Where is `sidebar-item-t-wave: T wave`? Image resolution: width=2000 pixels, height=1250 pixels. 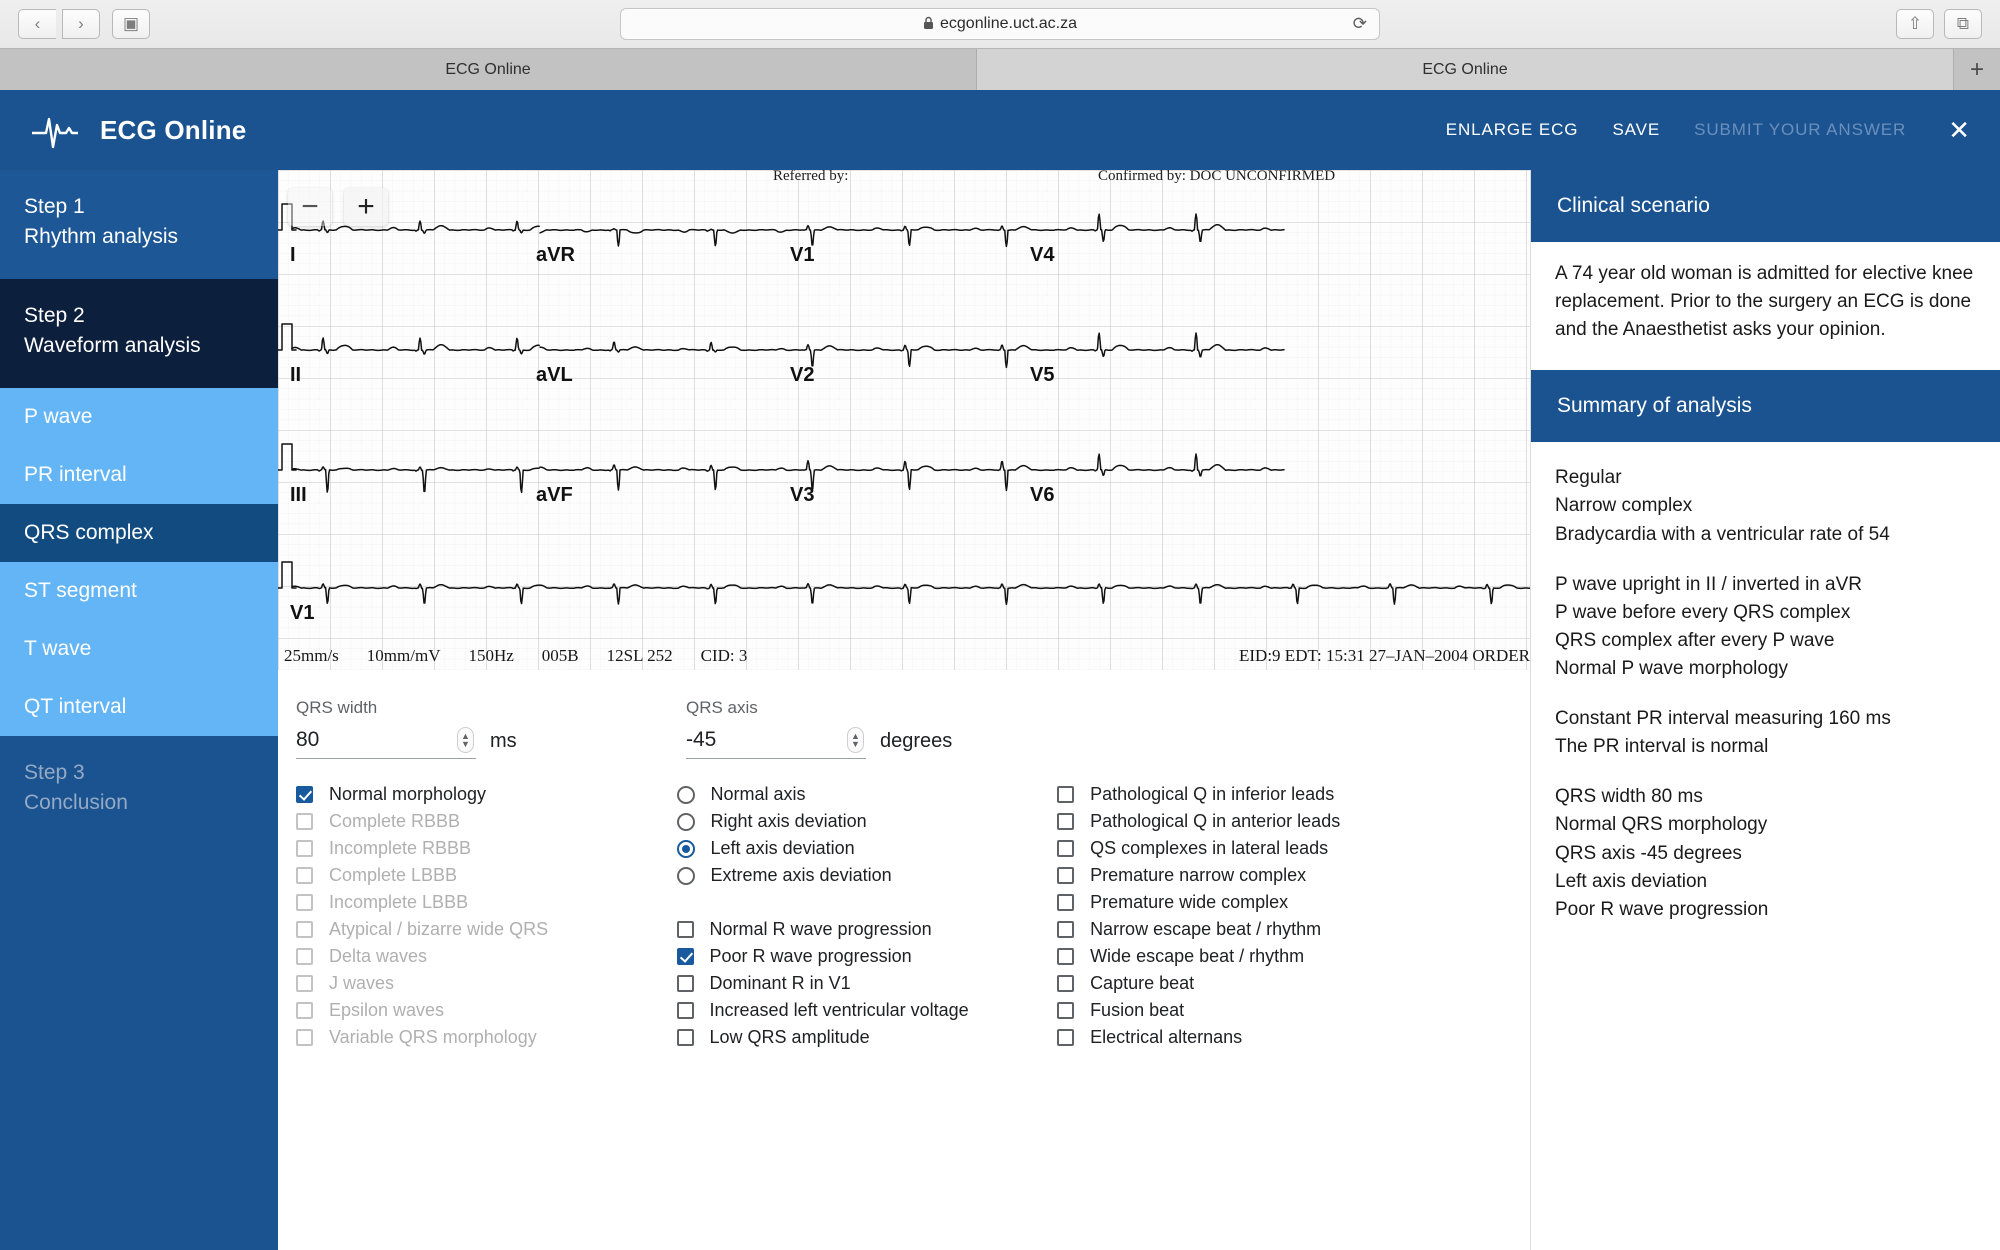 sidebar-item-t-wave: T wave is located at coordinates (139, 648).